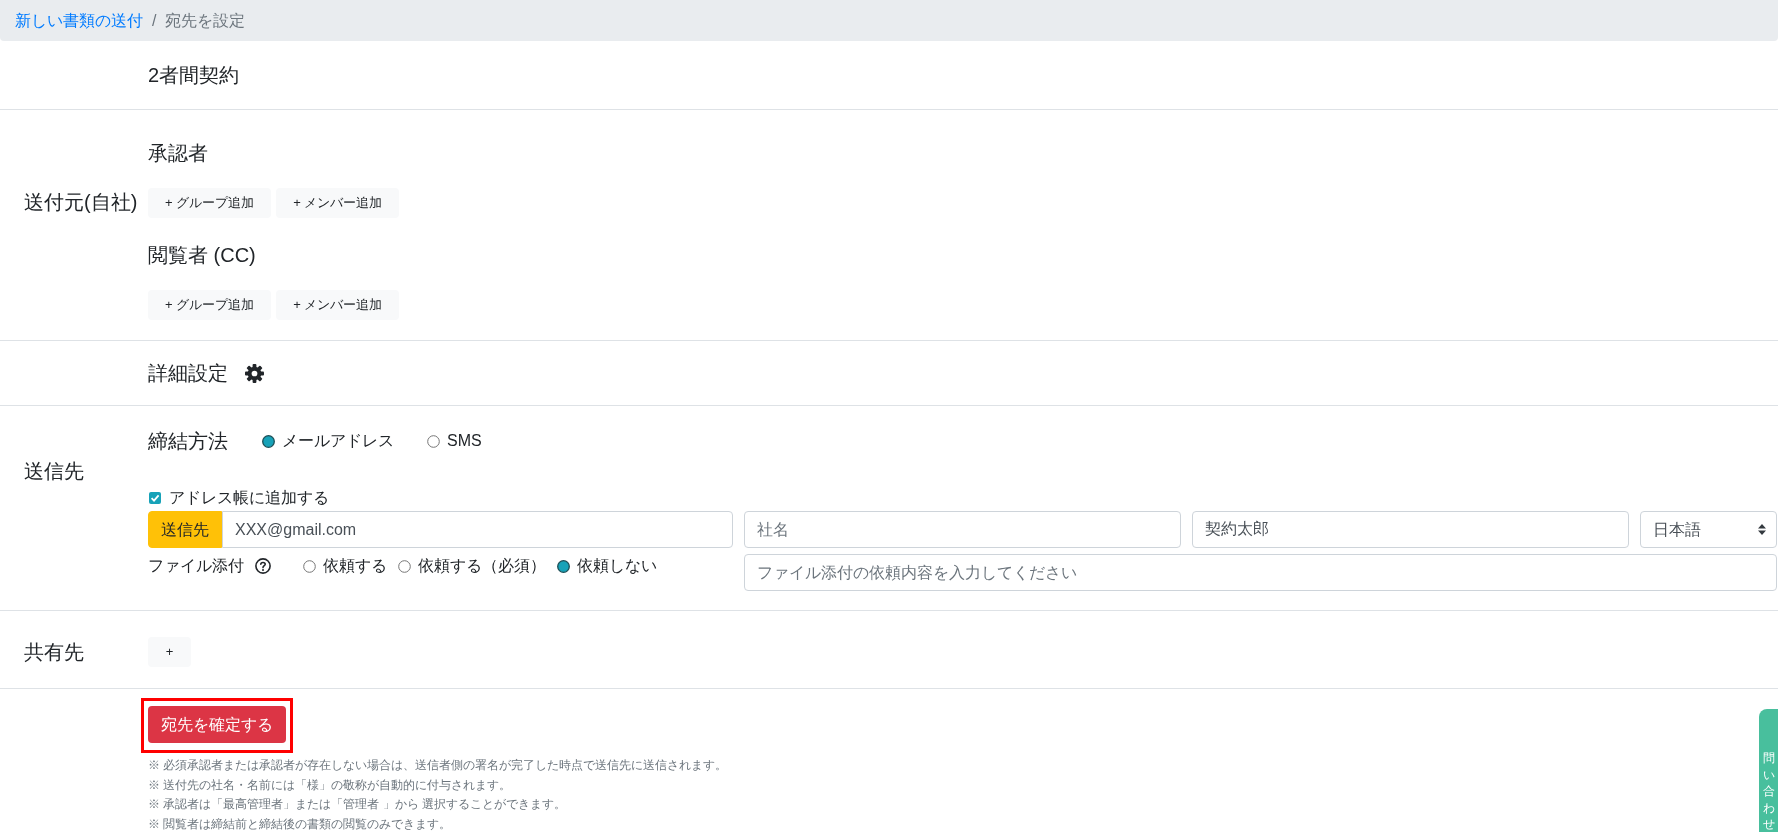 This screenshot has width=1778, height=832. What do you see at coordinates (217, 724) in the screenshot?
I see `confirm-button: 宛先を確定する` at bounding box center [217, 724].